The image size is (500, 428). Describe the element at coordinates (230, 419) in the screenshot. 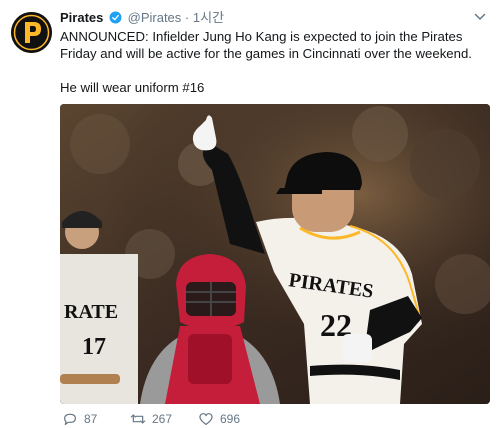

I see `like-count: 696` at that location.